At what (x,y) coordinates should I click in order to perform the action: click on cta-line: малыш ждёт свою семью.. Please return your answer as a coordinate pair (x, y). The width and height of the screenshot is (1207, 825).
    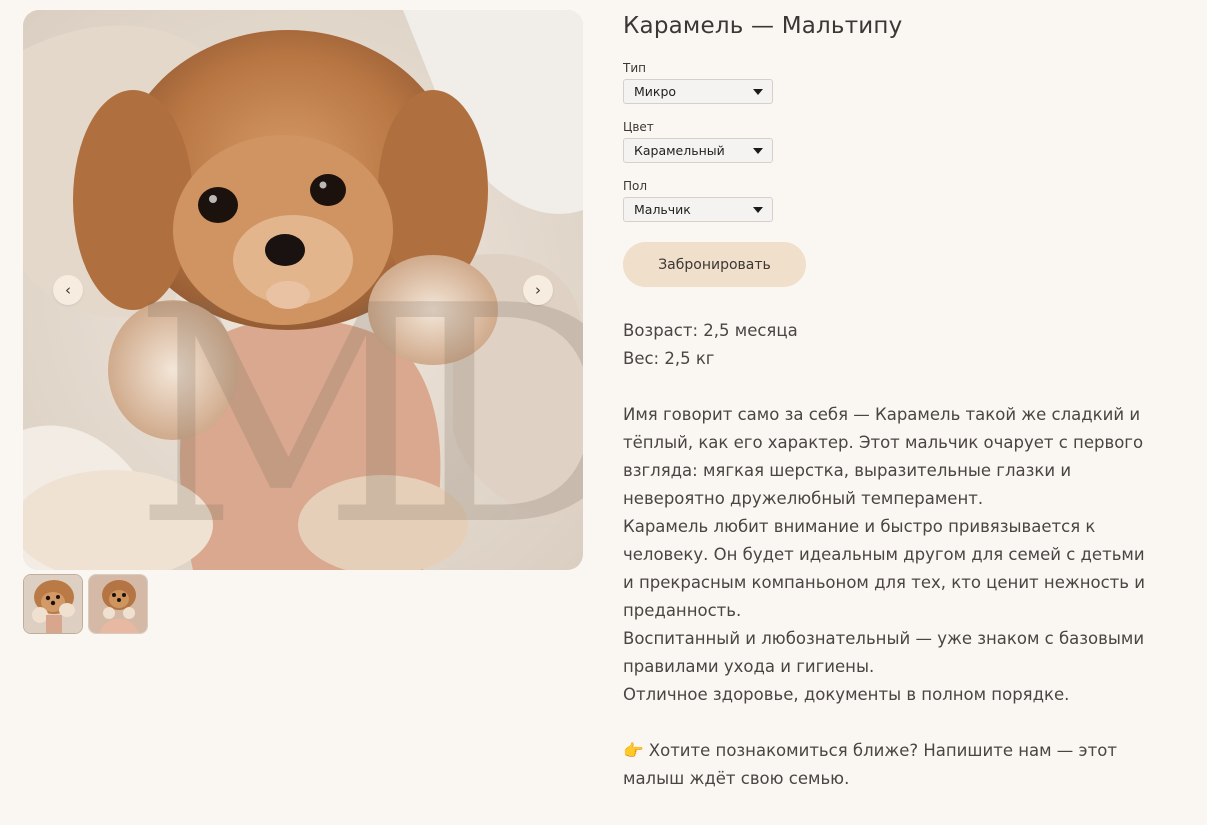
    Looking at the image, I should click on (736, 778).